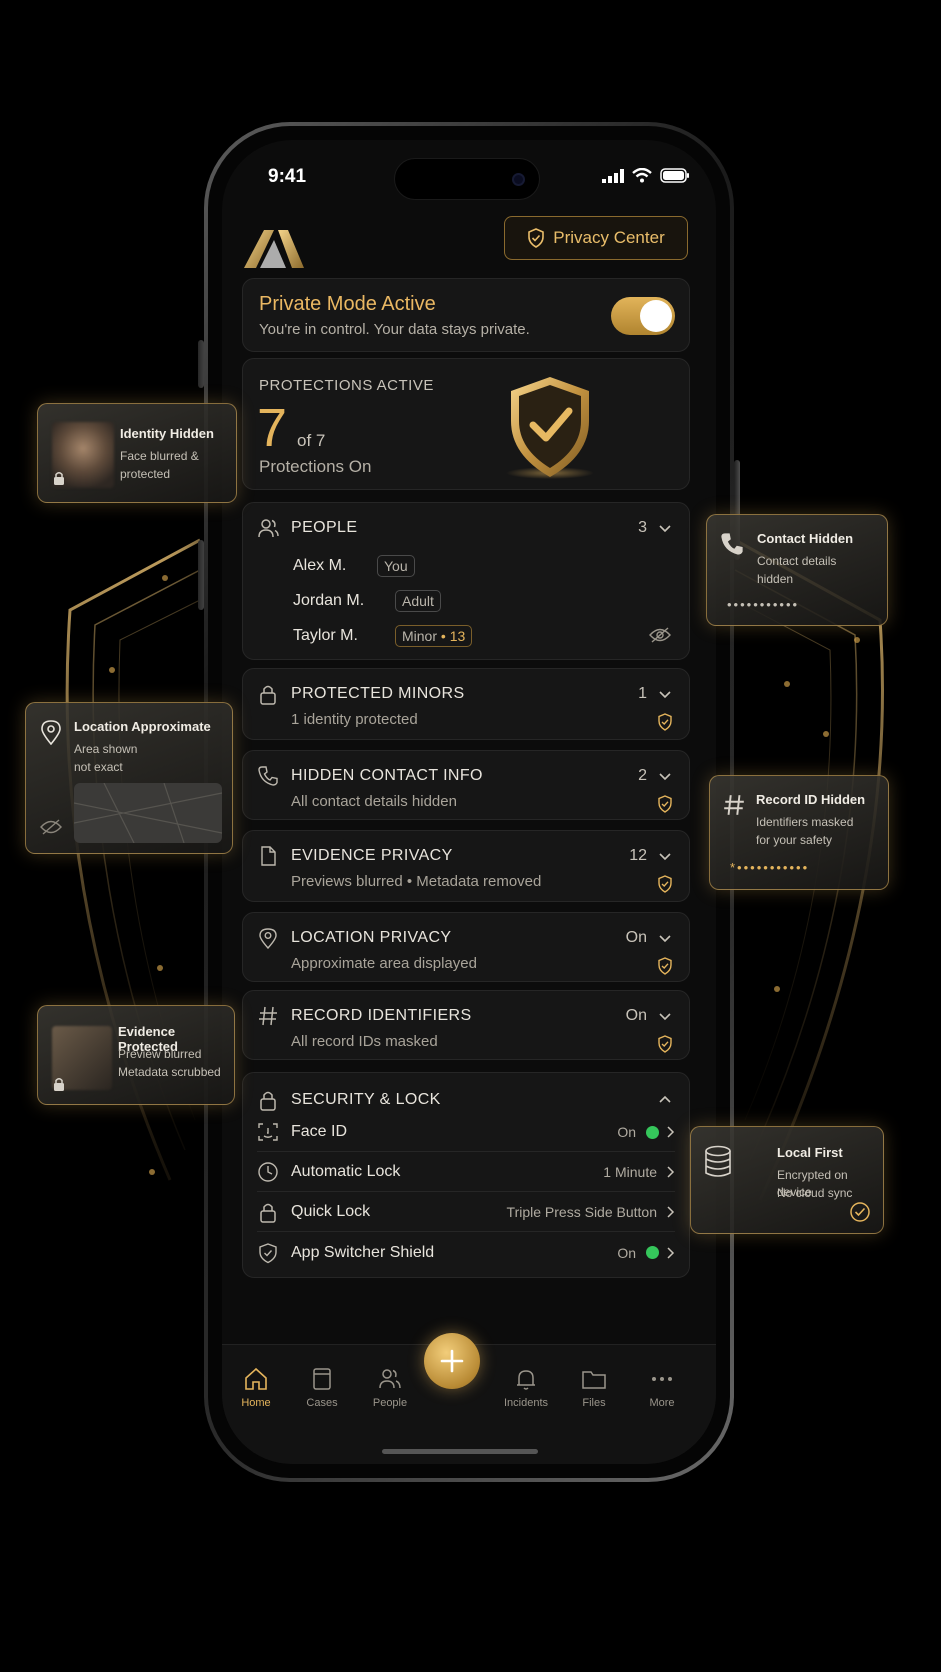 The width and height of the screenshot is (941, 1672). I want to click on protections-count: 7, so click(272, 428).